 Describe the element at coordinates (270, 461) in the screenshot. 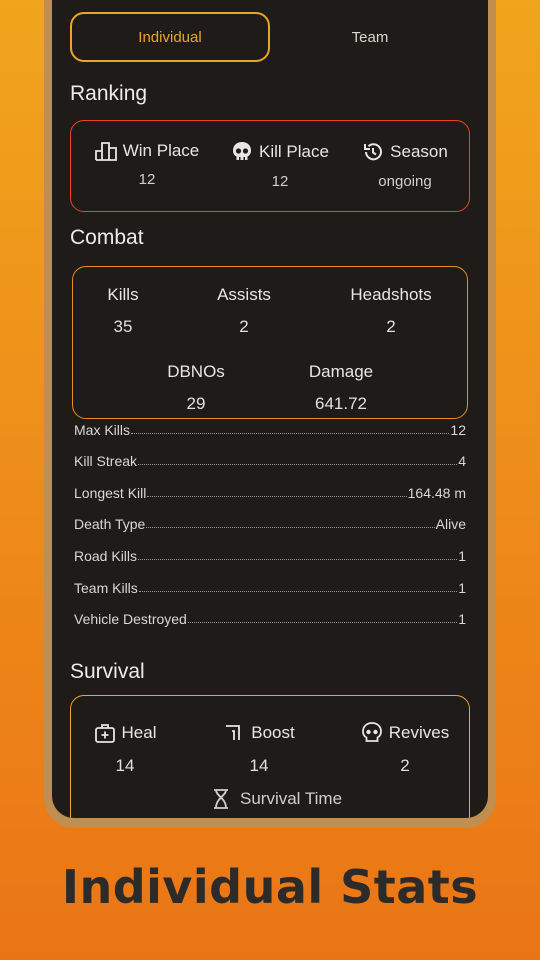

I see `list-item: Kill Streak 4` at that location.